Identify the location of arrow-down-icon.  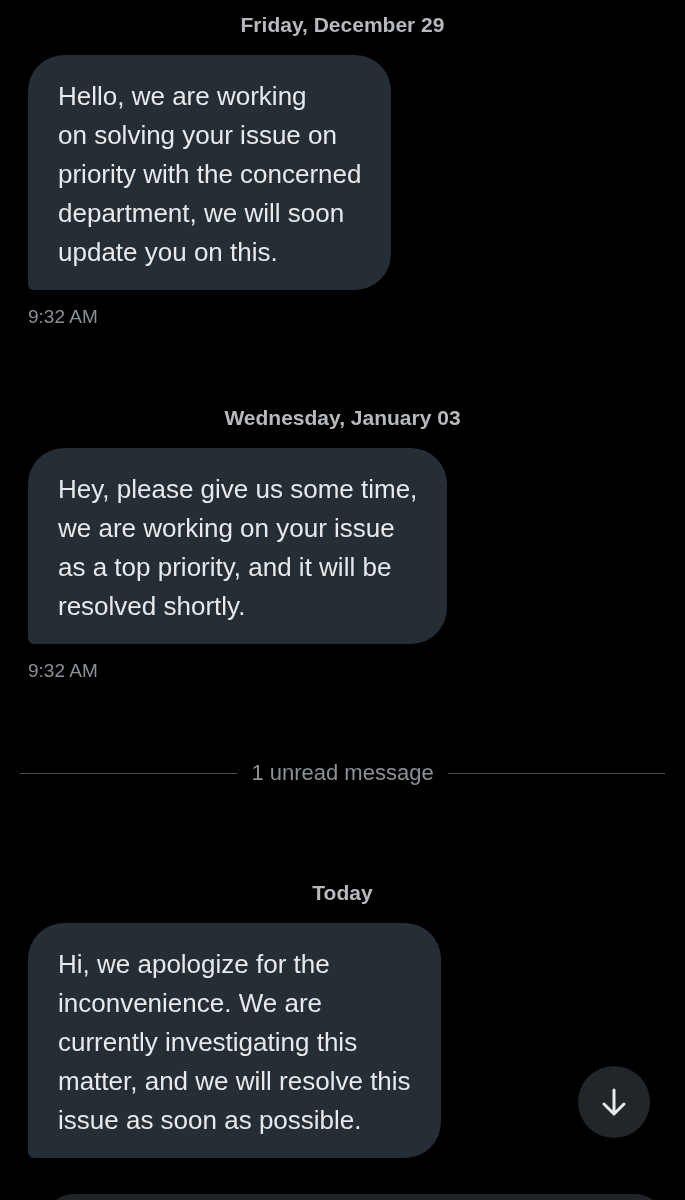
(614, 1102).